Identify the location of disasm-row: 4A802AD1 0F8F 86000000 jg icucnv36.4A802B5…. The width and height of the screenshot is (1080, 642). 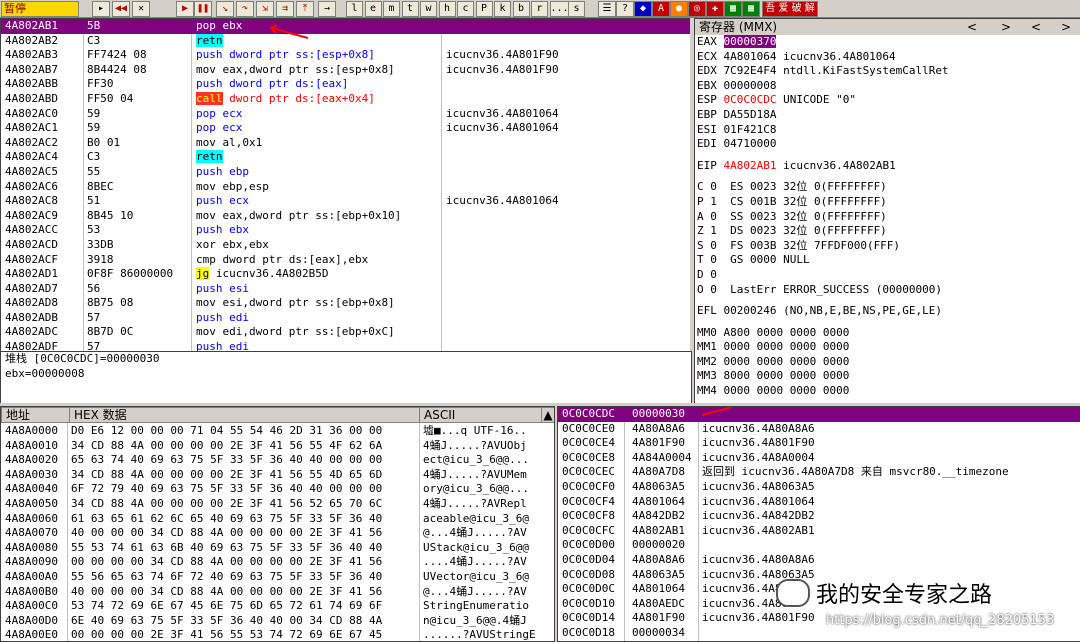
(346, 274).